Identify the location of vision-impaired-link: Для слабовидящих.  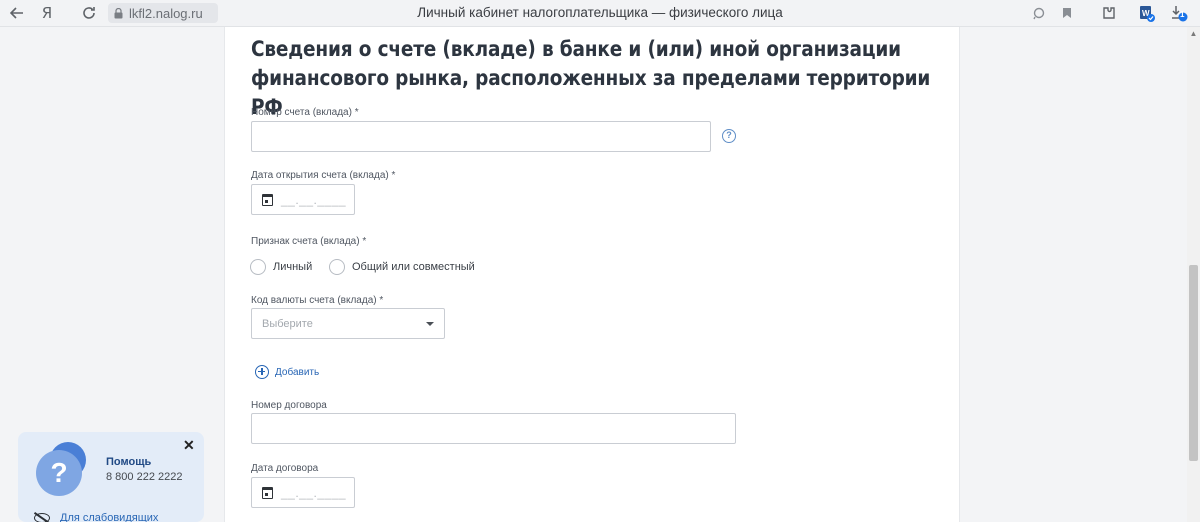
(96, 517).